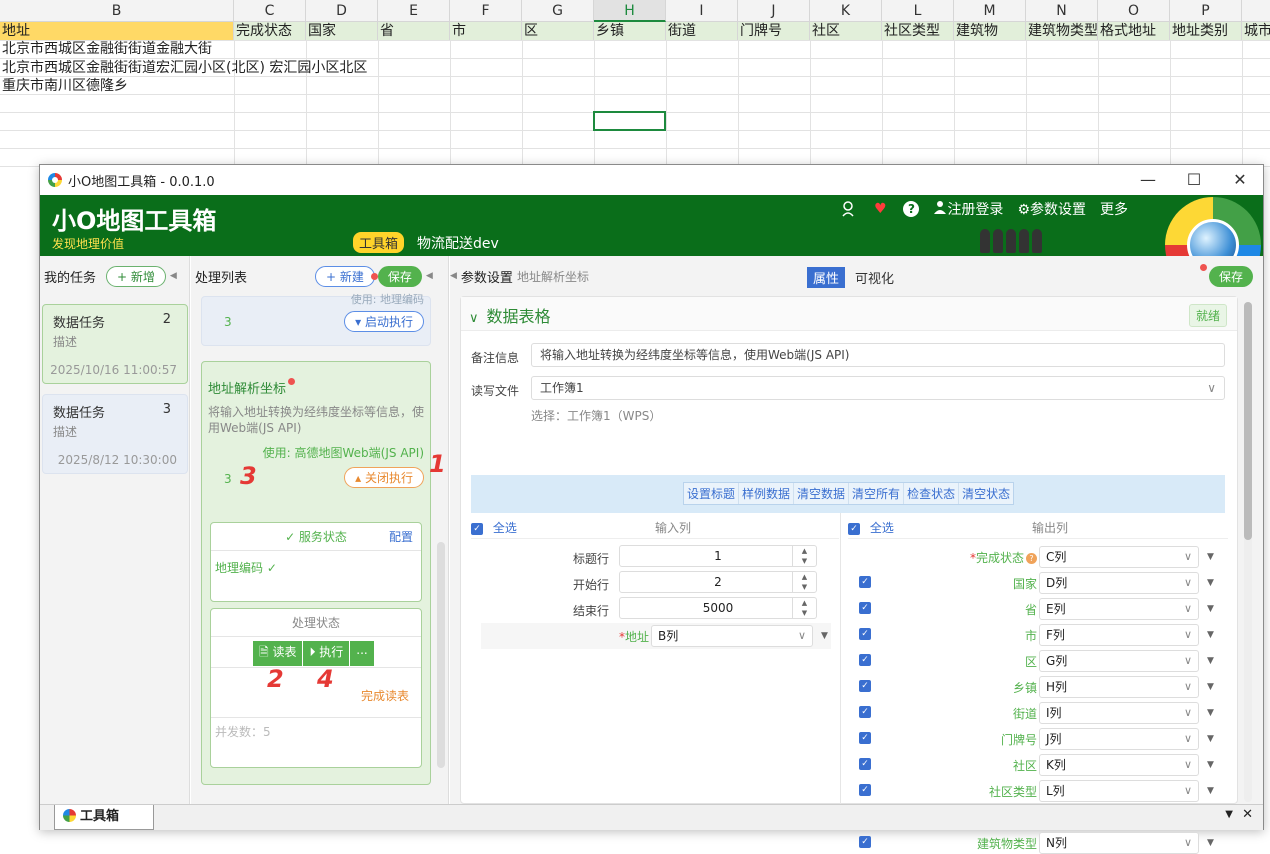 The image size is (1270, 854). I want to click on task-card-2: 数据任务 3 描述 2025/8/12 10:30:00, so click(115, 434).